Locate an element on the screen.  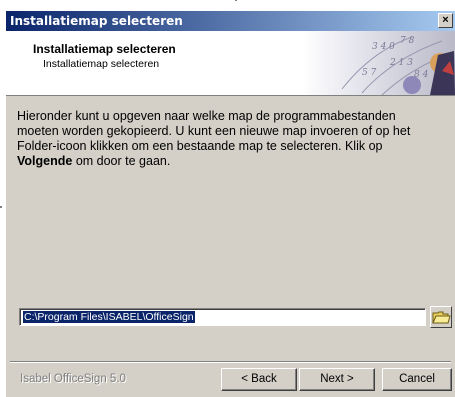
window-title: Installatiemap selecteren is located at coordinates (96, 21).